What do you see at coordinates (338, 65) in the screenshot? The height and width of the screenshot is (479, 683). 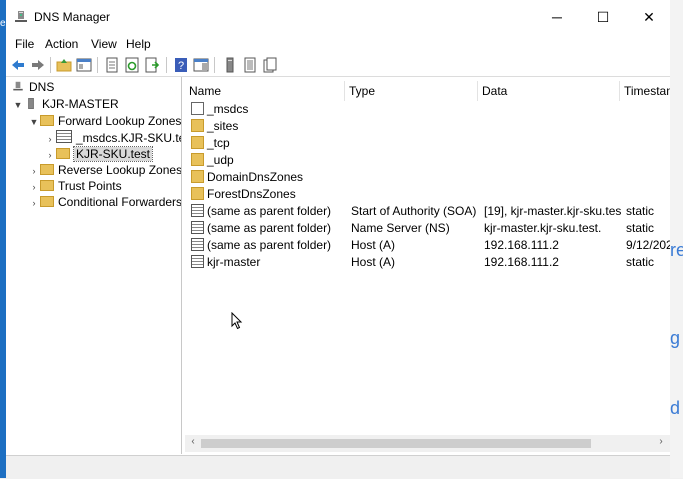 I see `toolbar: ?` at bounding box center [338, 65].